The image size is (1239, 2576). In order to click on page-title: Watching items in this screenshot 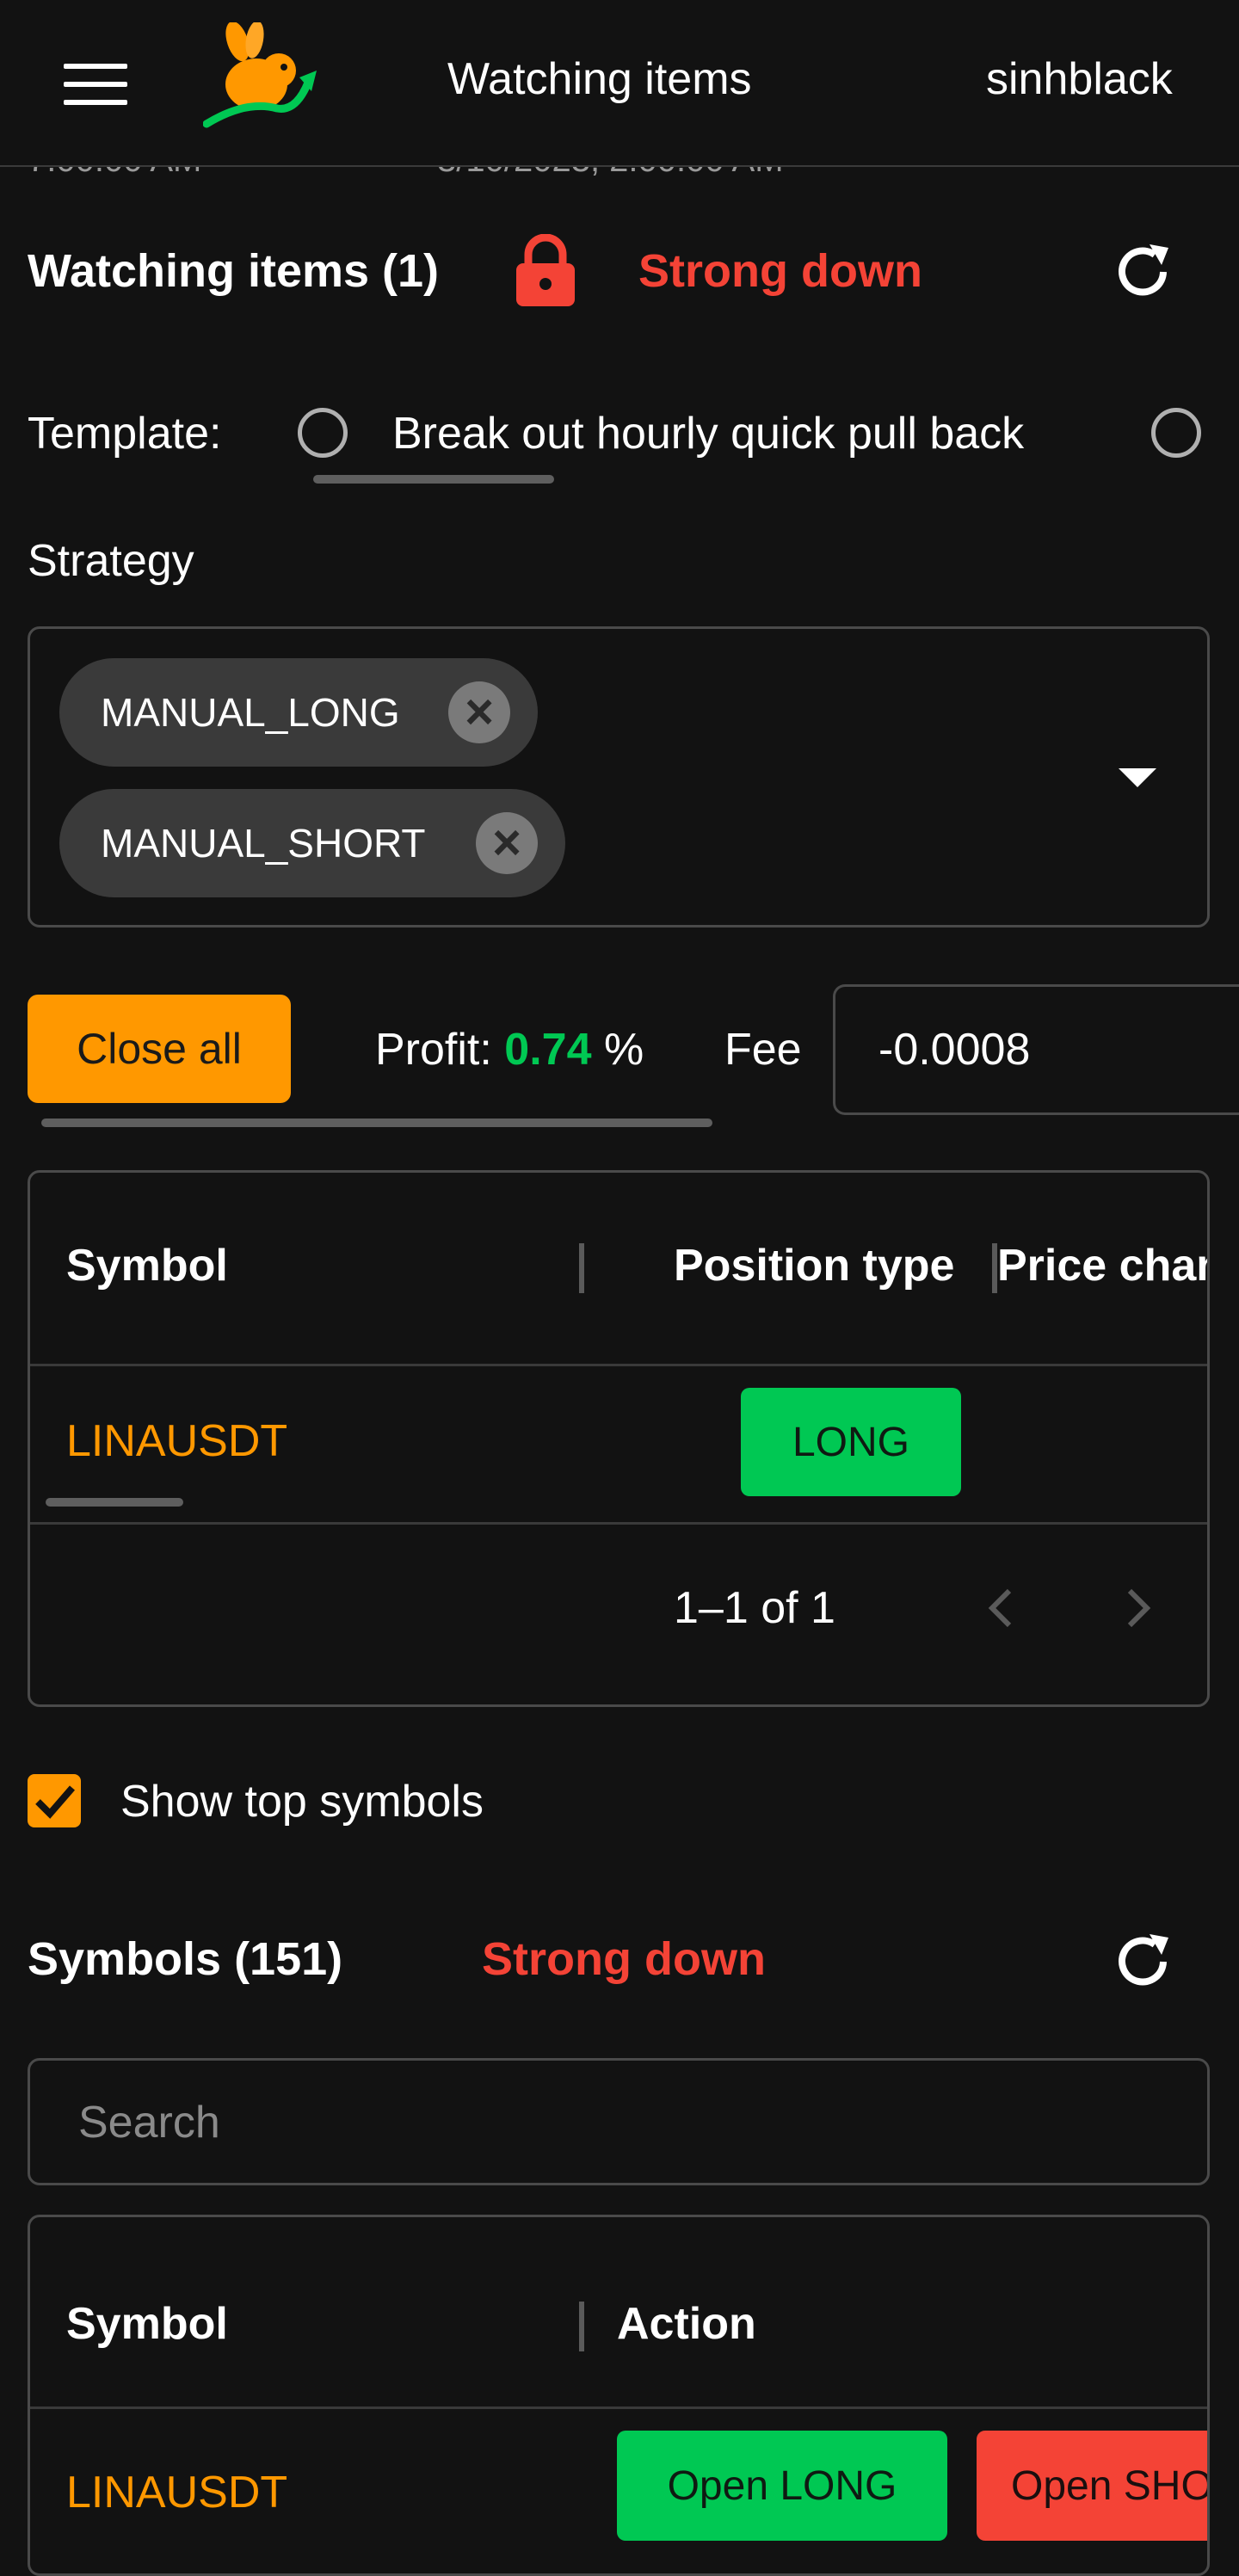, I will do `click(599, 79)`.